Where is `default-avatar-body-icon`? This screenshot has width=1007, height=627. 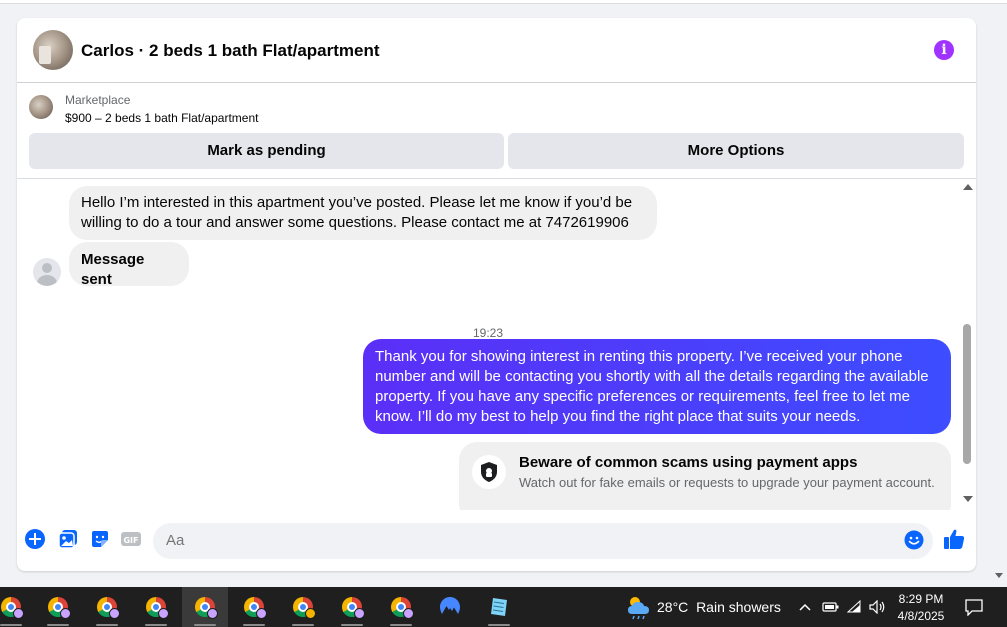
default-avatar-body-icon is located at coordinates (47, 280).